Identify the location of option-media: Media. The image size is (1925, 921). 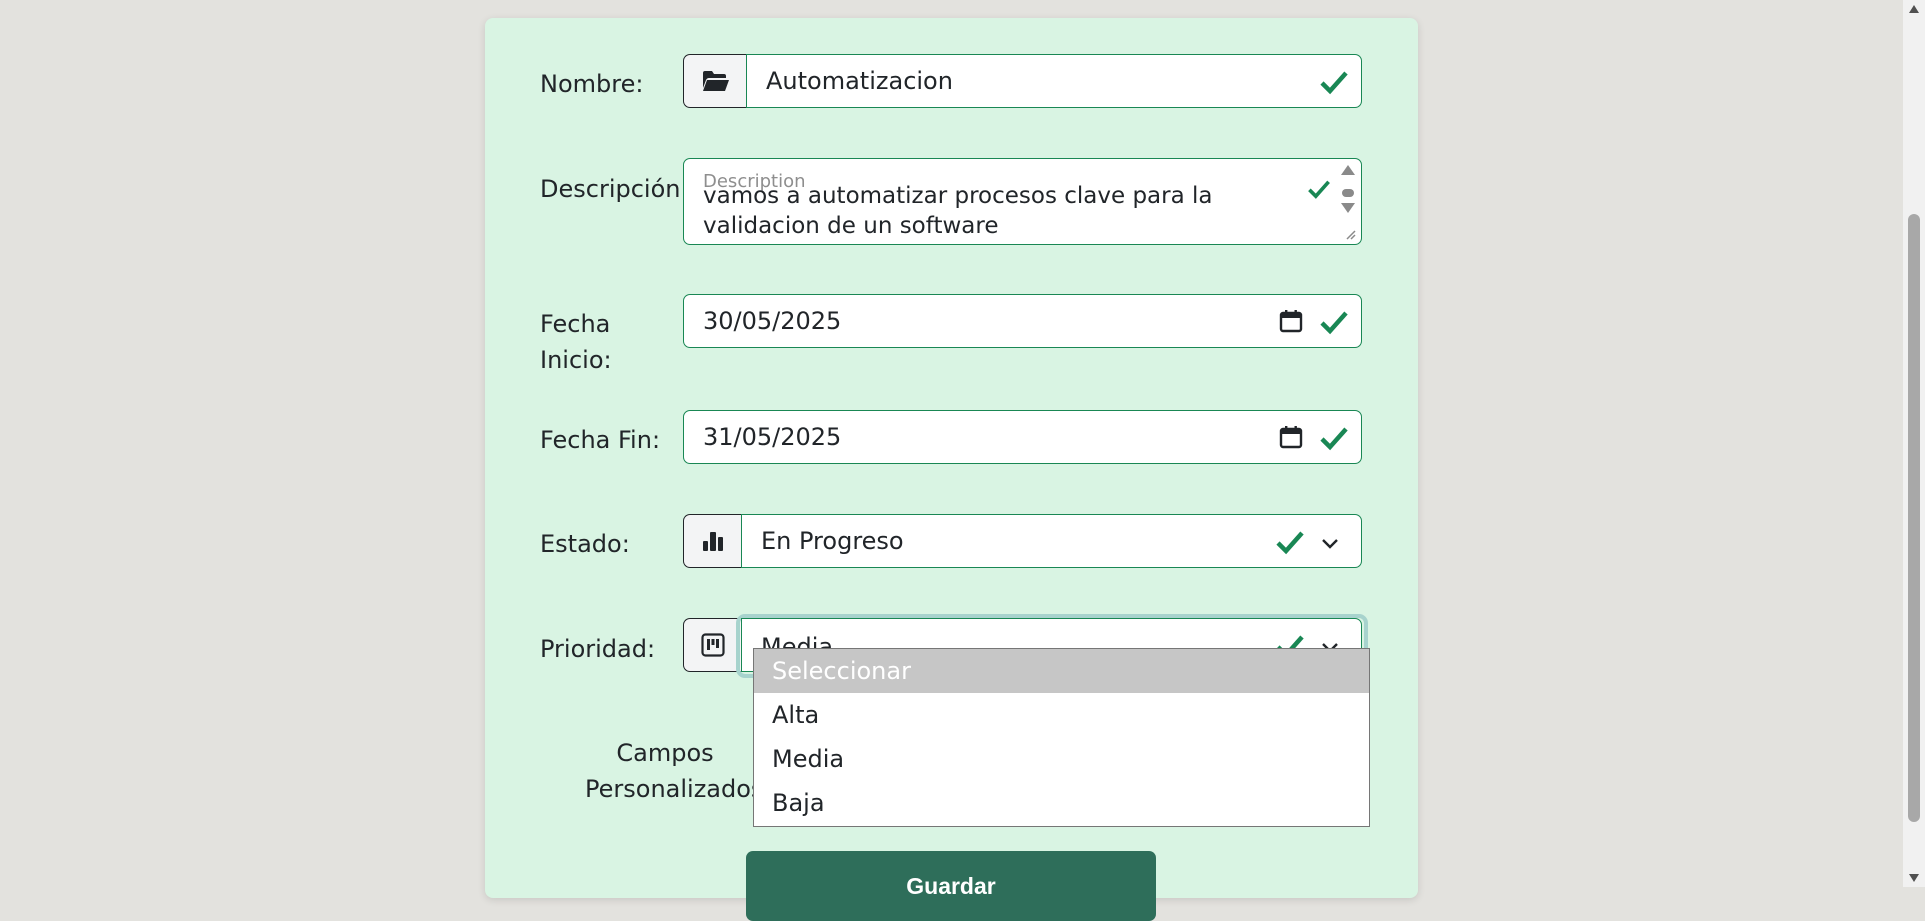
(1061, 759).